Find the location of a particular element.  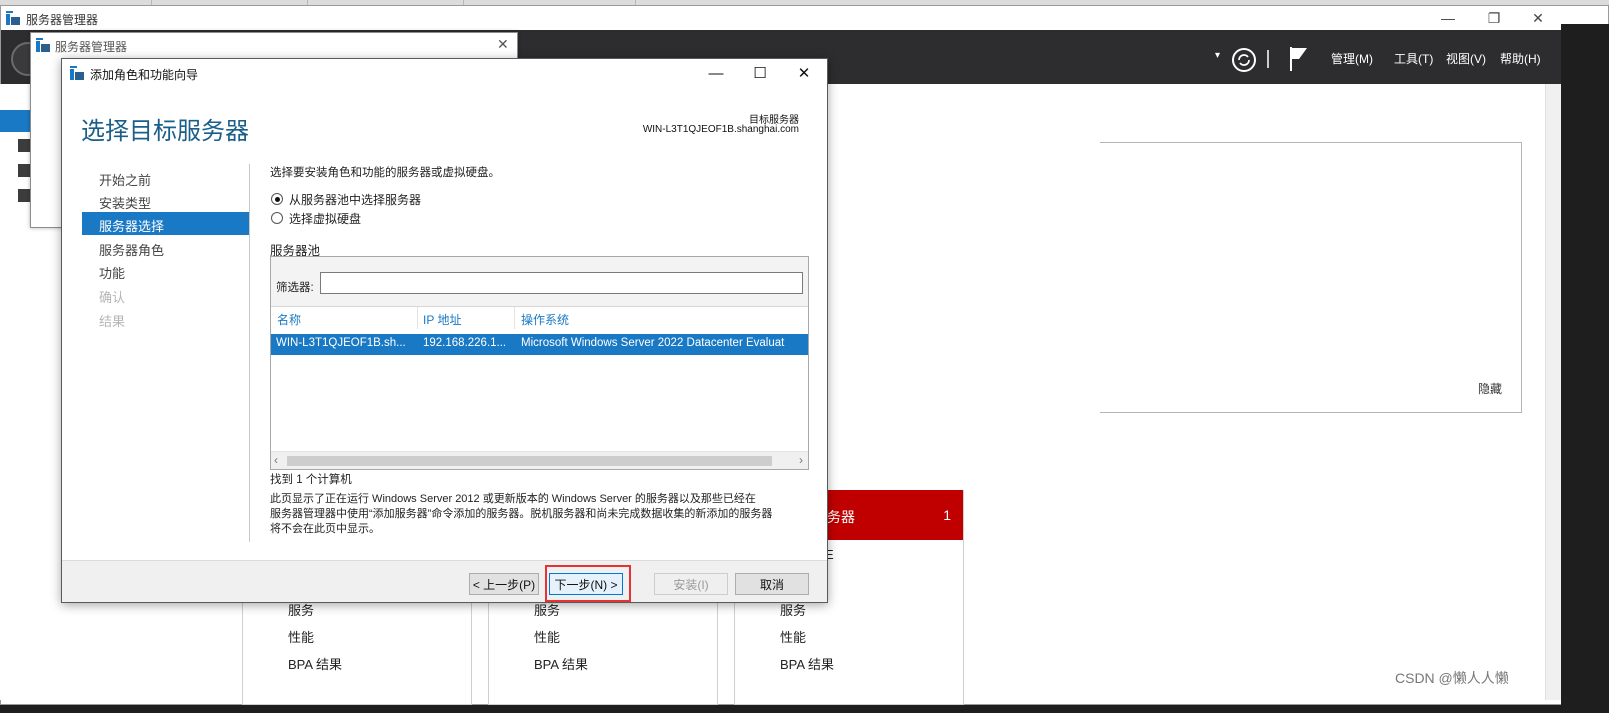

install-button-label: 安装(I) is located at coordinates (691, 584).